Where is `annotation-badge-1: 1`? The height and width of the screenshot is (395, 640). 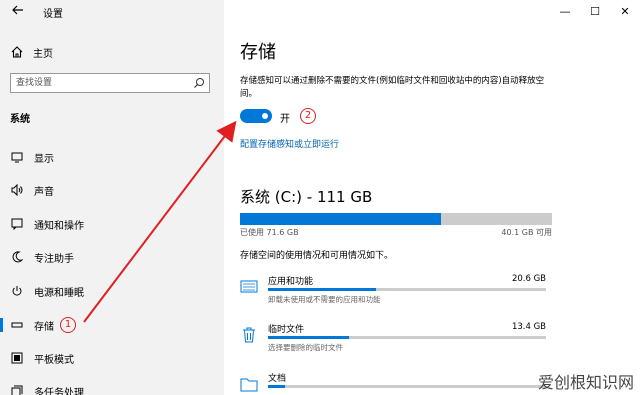 annotation-badge-1: 1 is located at coordinates (68, 325).